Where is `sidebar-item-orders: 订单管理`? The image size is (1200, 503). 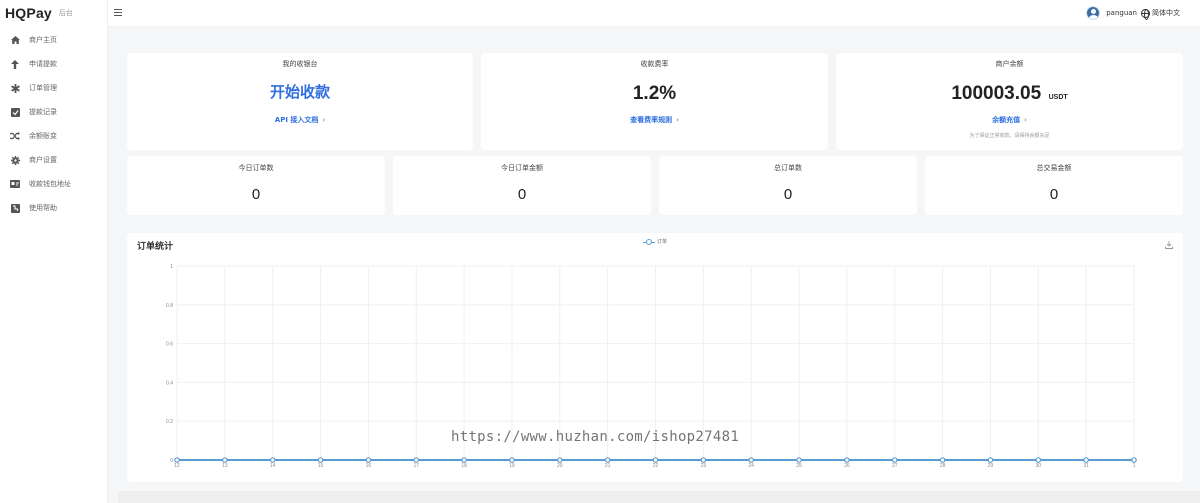
sidebar-item-orders: 订单管理 is located at coordinates (53, 88).